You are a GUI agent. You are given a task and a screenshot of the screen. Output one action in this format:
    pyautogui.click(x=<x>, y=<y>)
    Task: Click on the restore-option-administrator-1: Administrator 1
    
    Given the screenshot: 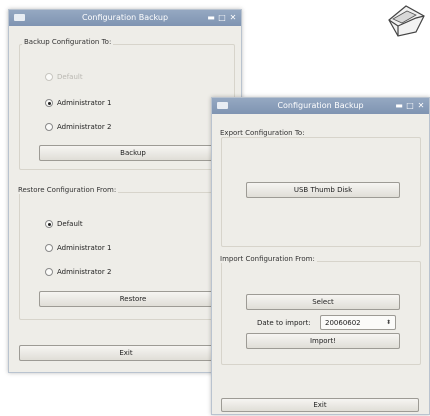 What is the action you would take?
    pyautogui.click(x=78, y=248)
    